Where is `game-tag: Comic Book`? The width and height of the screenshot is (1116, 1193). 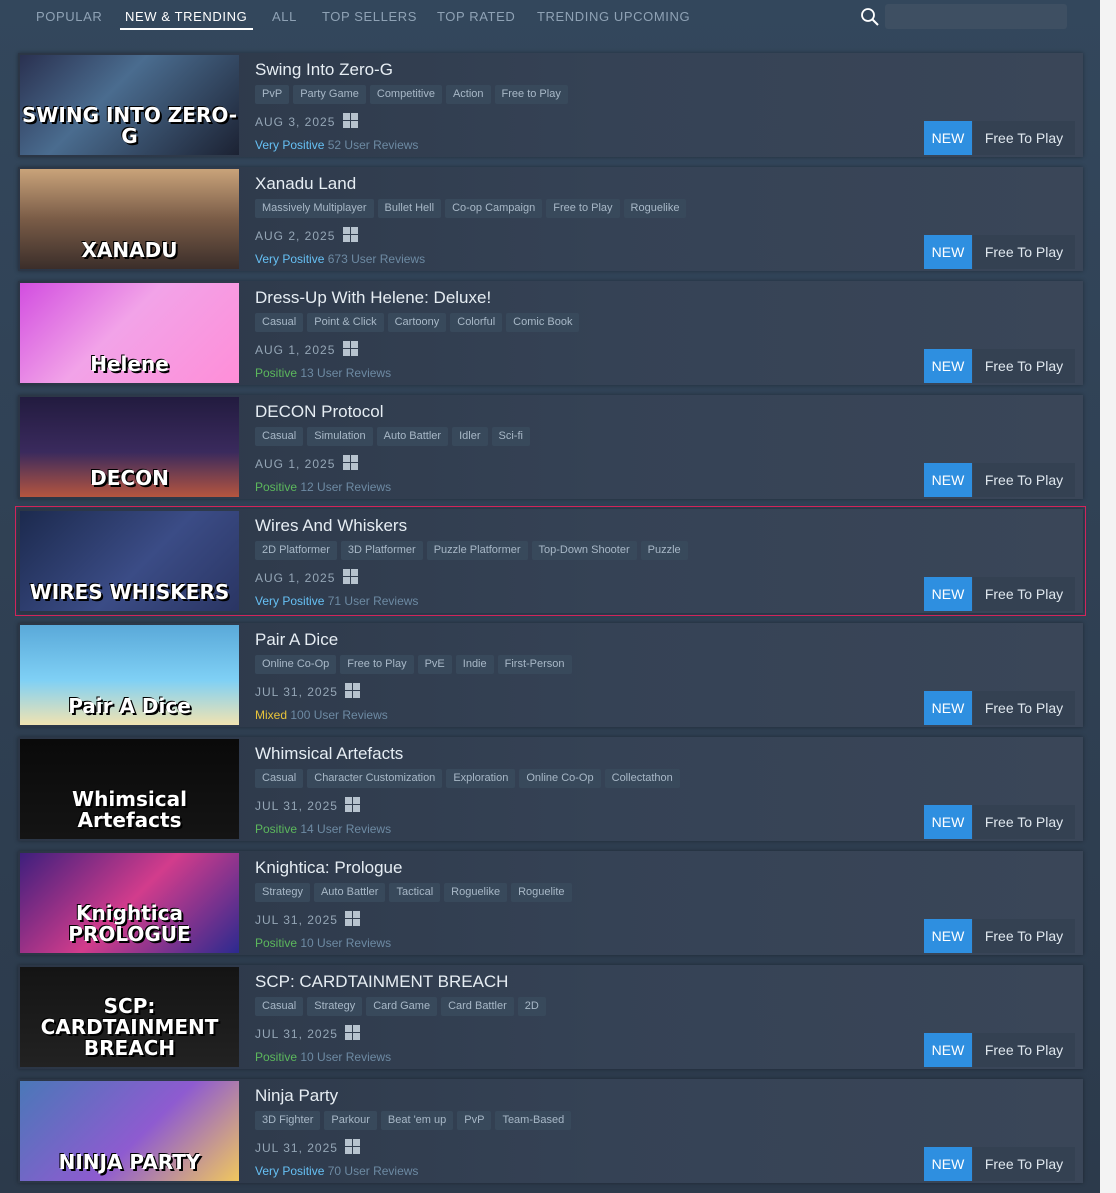 game-tag: Comic Book is located at coordinates (543, 322).